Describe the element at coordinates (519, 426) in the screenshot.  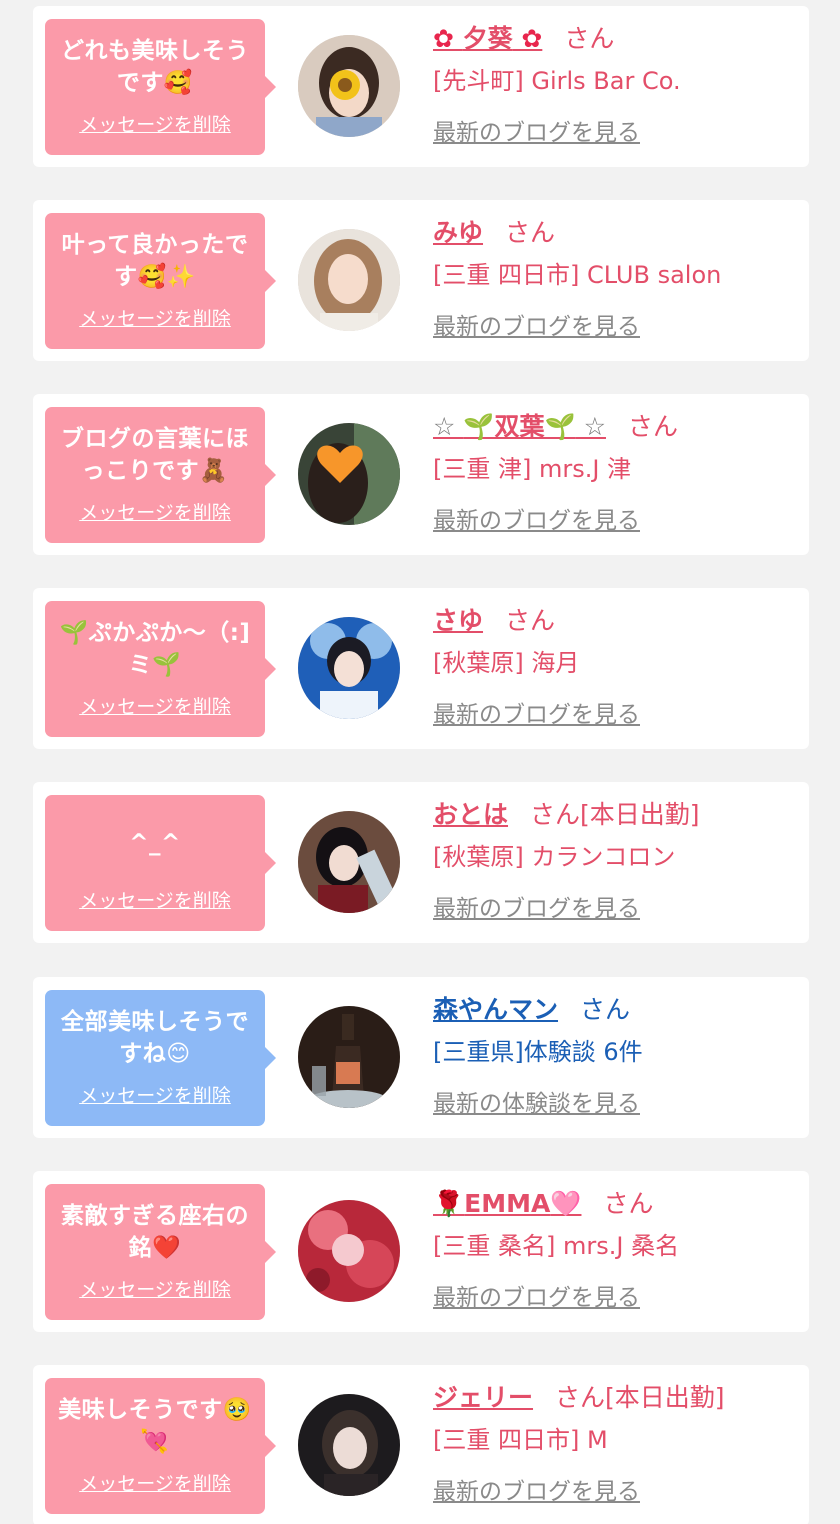
I see `cast-name-link: ☆ 🌱双葉🌱 ☆` at that location.